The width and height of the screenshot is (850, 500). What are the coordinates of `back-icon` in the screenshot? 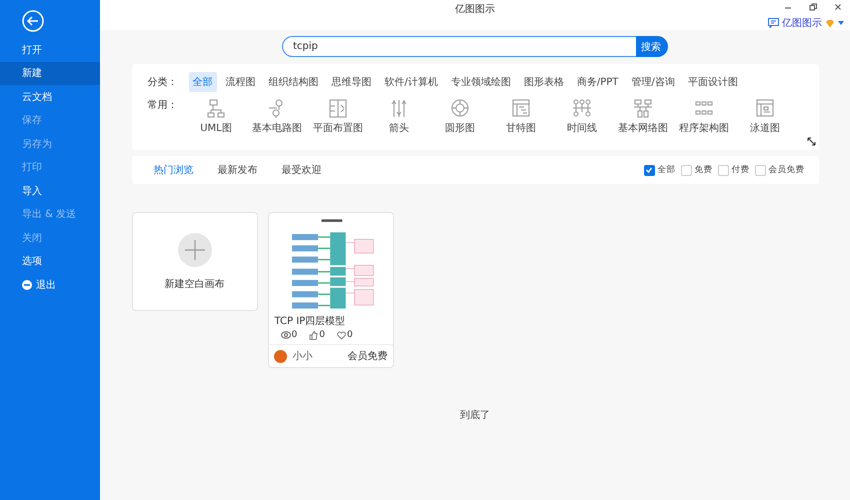 It's located at (33, 21).